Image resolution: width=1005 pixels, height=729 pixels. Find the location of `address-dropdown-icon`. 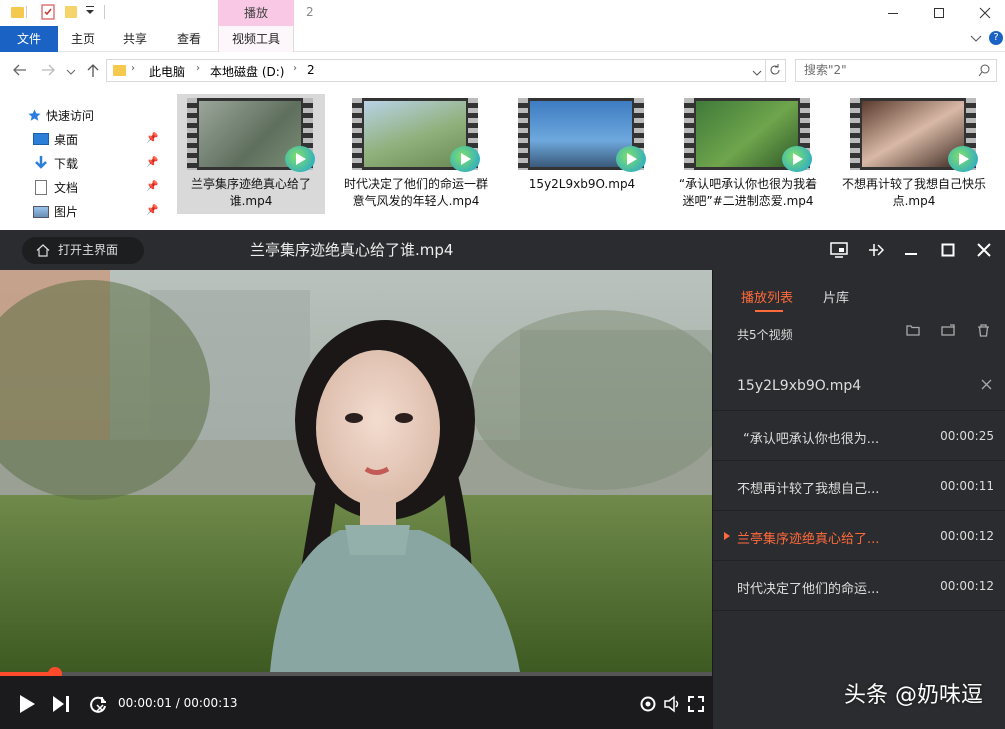

address-dropdown-icon is located at coordinates (757, 73).